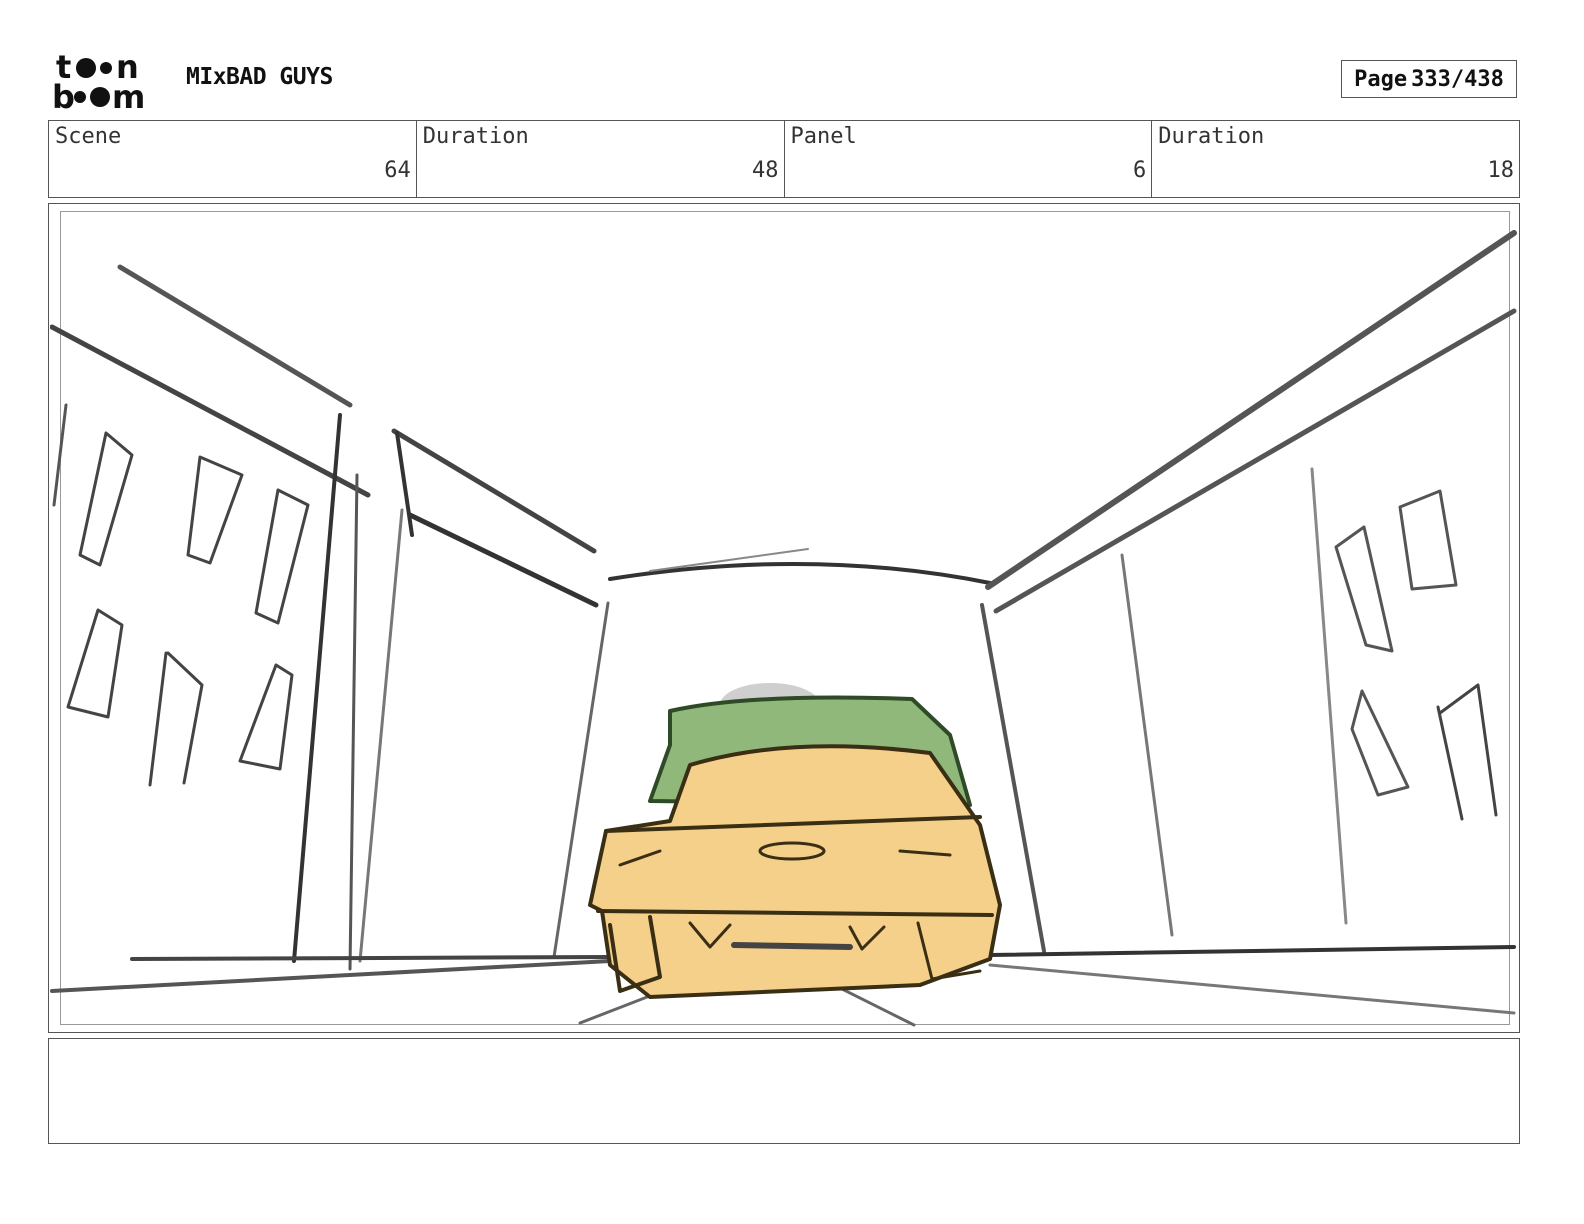  I want to click on scene-label: Scene, so click(88, 136).